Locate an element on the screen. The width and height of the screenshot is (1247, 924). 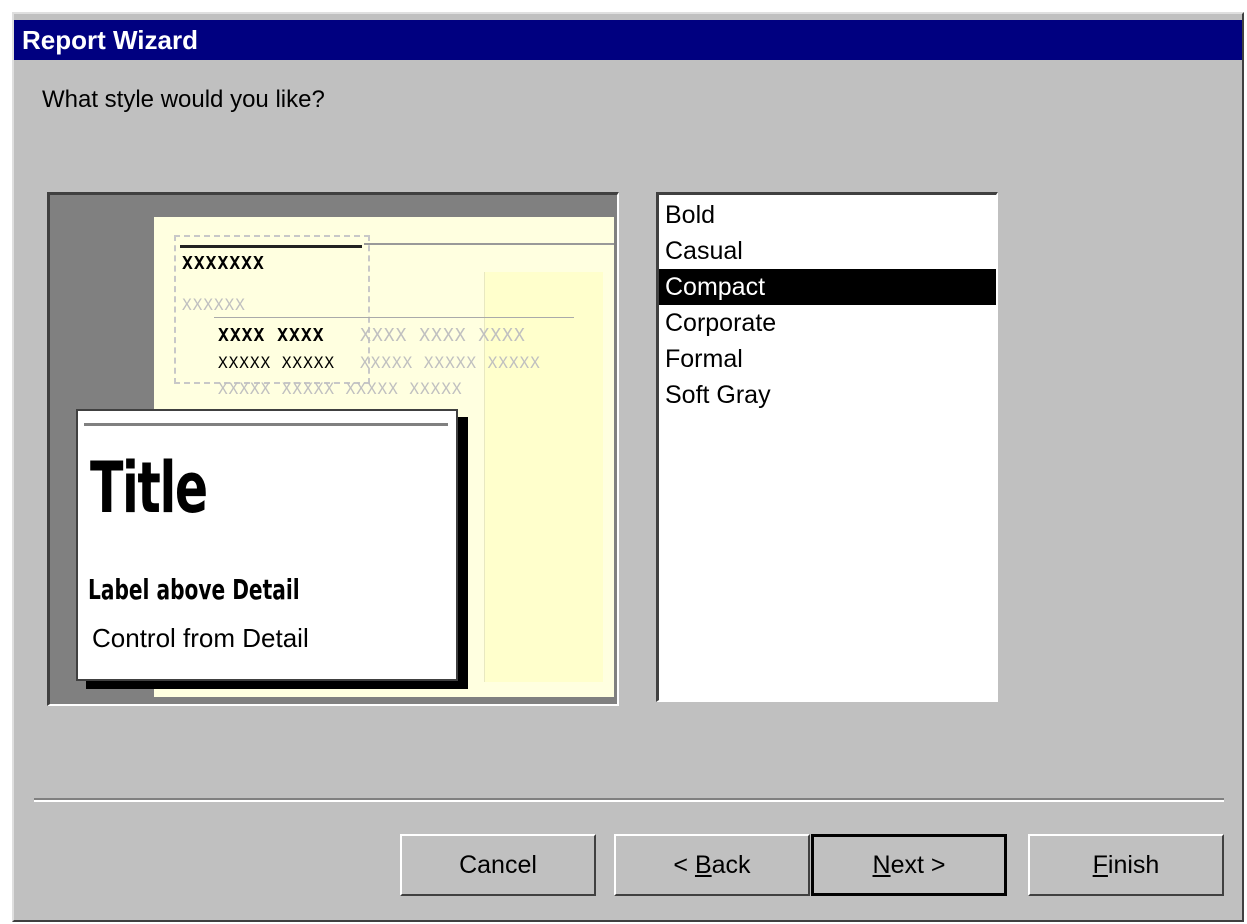
finish-button-mnemonic: F is located at coordinates (1100, 864).